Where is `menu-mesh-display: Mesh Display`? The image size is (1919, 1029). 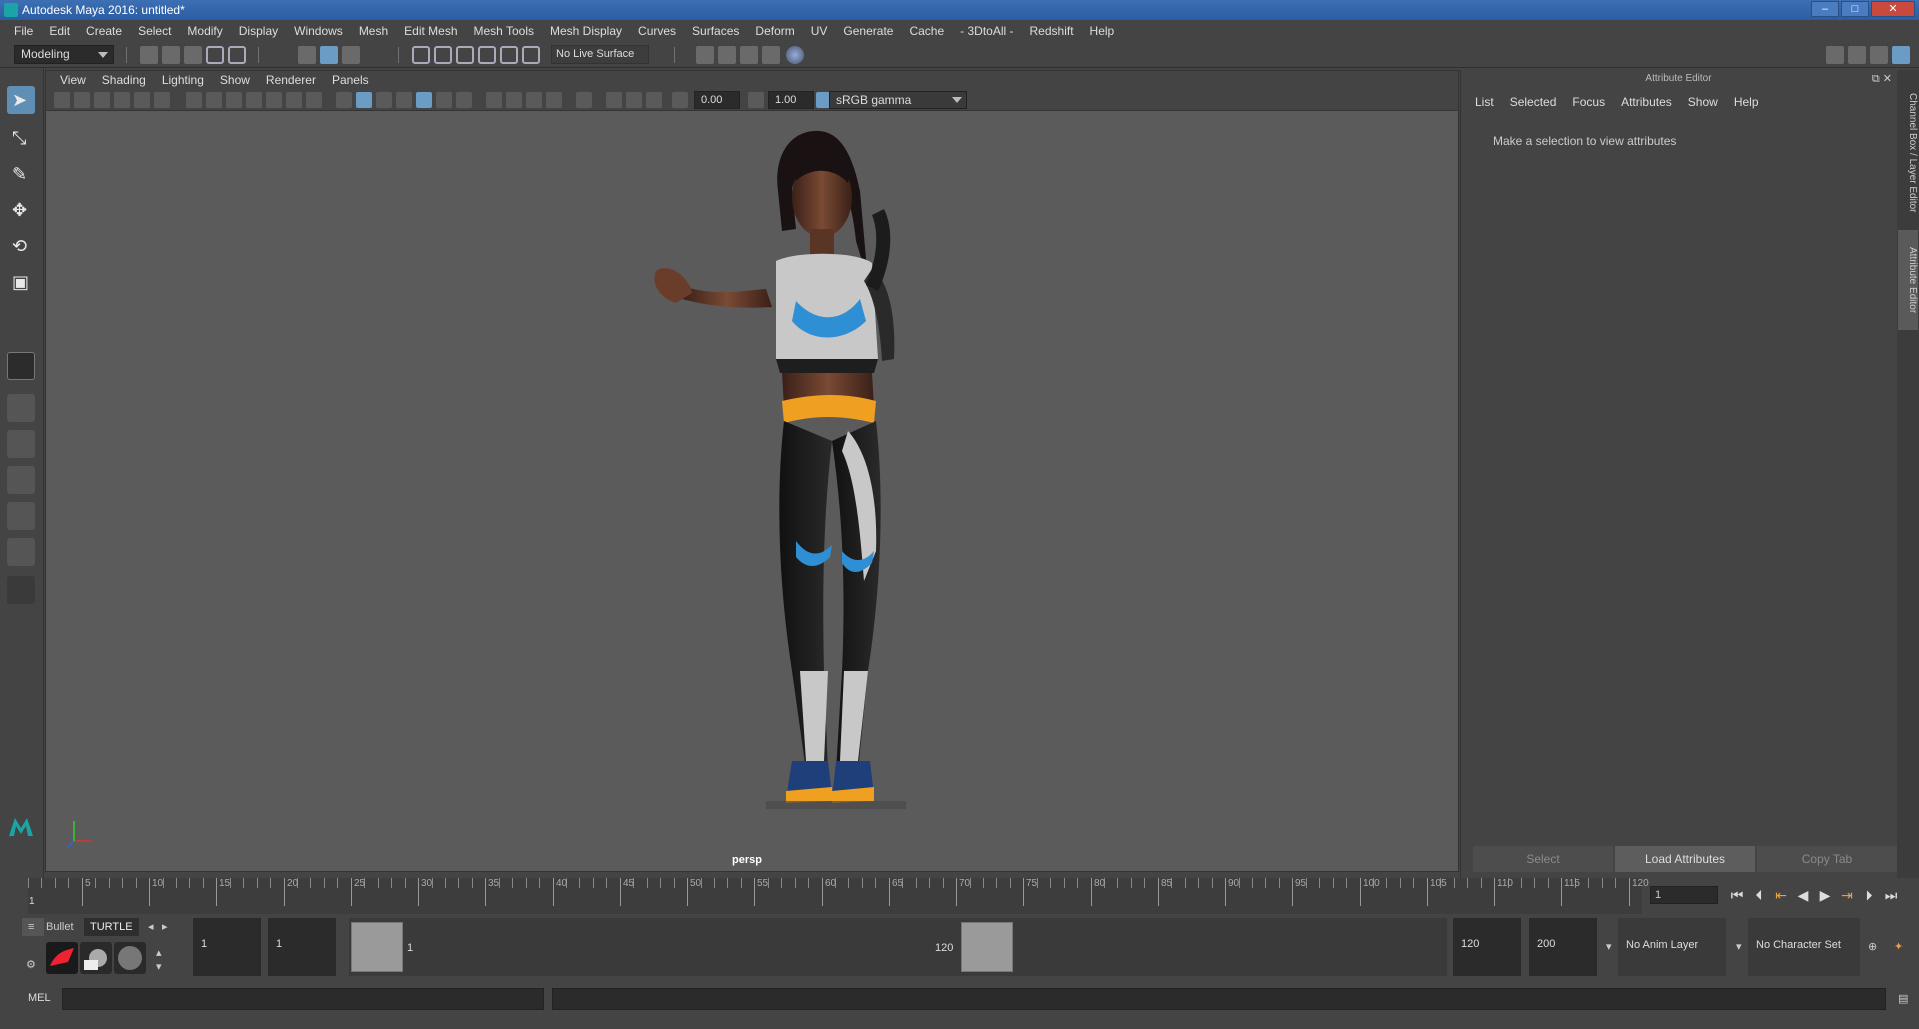 menu-mesh-display: Mesh Display is located at coordinates (586, 31).